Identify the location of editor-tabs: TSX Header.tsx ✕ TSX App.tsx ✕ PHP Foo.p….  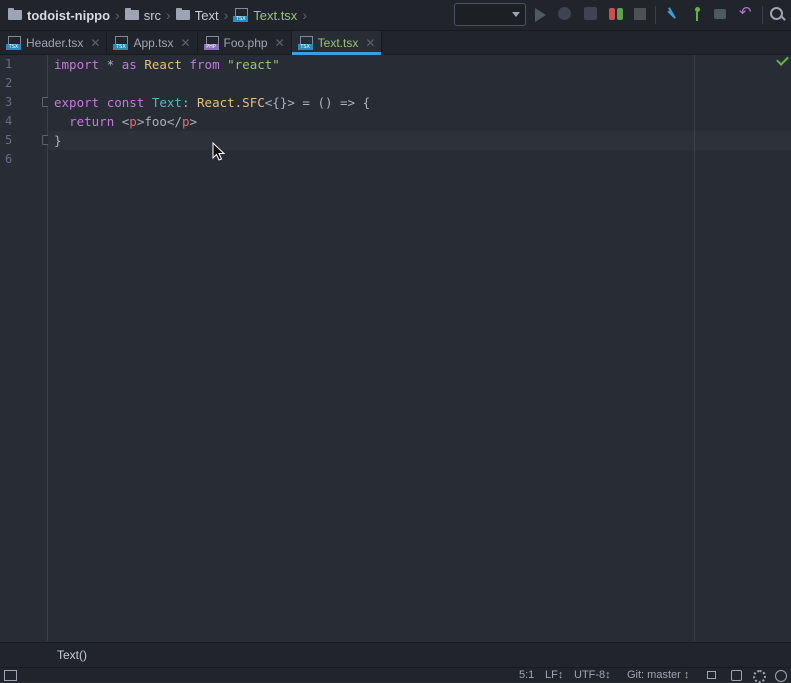
(395, 43).